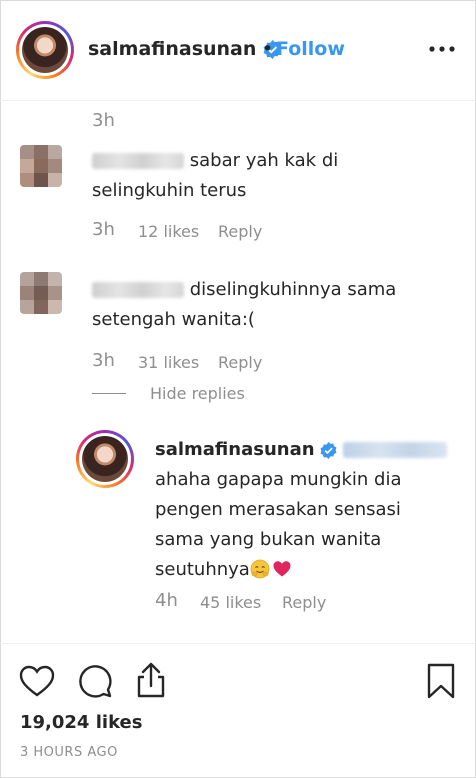 This screenshot has width=476, height=778. I want to click on reply-username: salmafinasunan, so click(235, 449).